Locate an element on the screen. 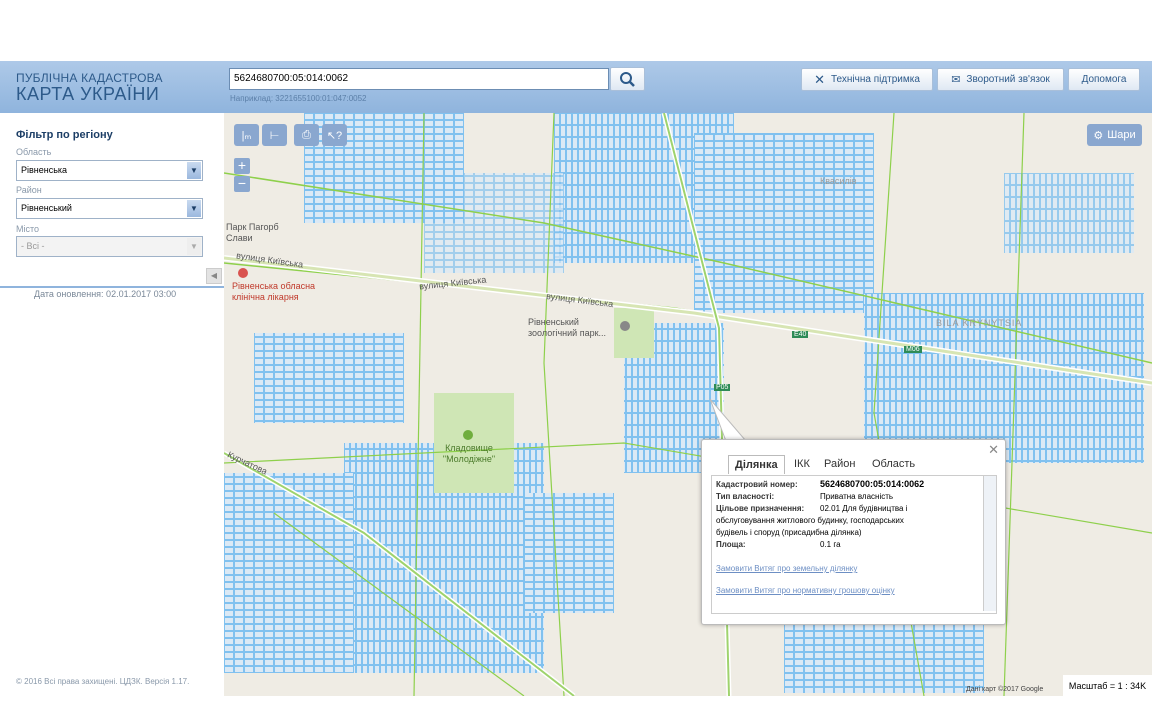 The width and height of the screenshot is (1152, 720). rayon-value: Рівненський is located at coordinates (46, 208).